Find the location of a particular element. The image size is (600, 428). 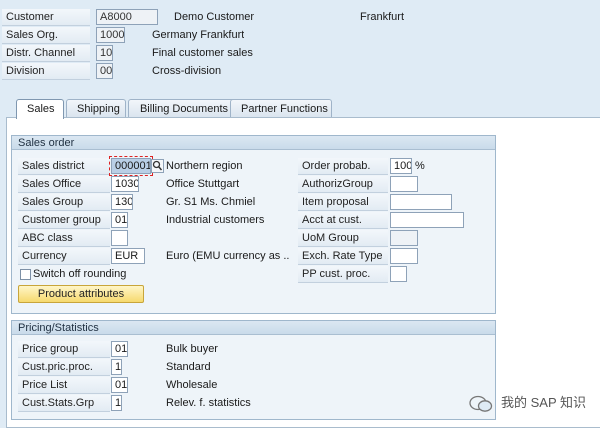

tab-billing-documents: Billing Documents is located at coordinates (184, 108).